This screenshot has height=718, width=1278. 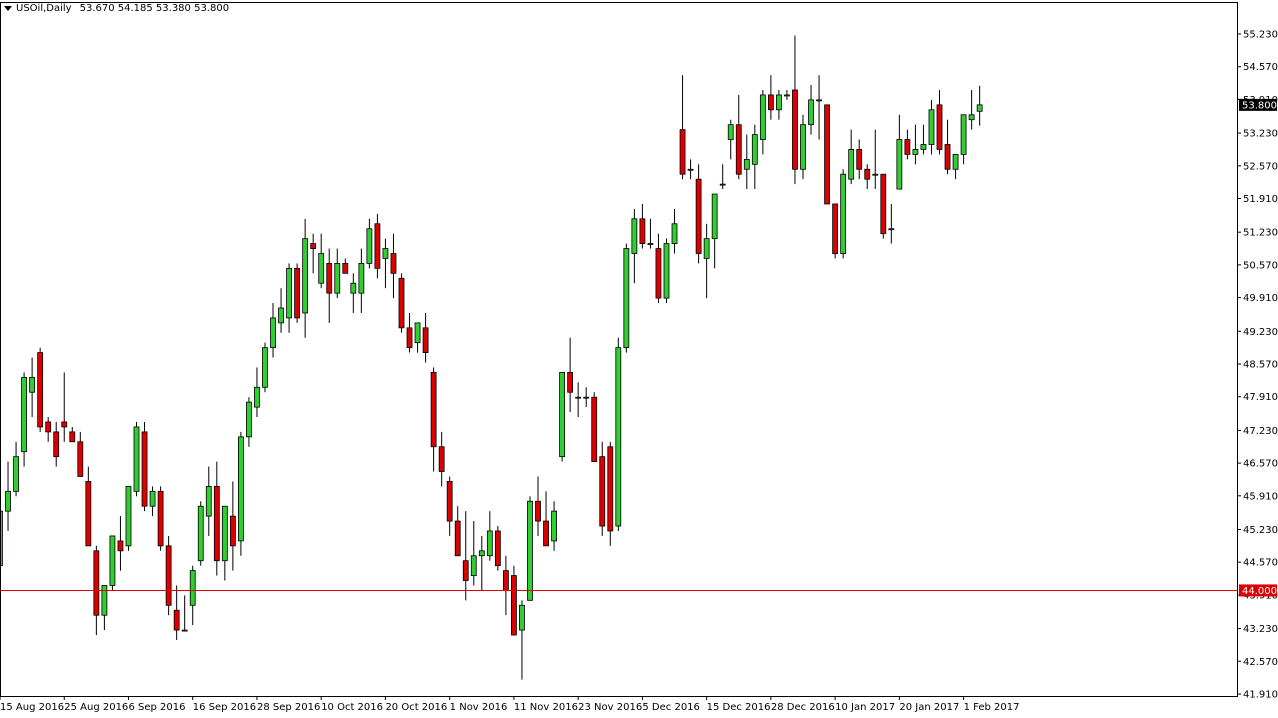 What do you see at coordinates (1260, 166) in the screenshot?
I see `y-tick-label: 52.570` at bounding box center [1260, 166].